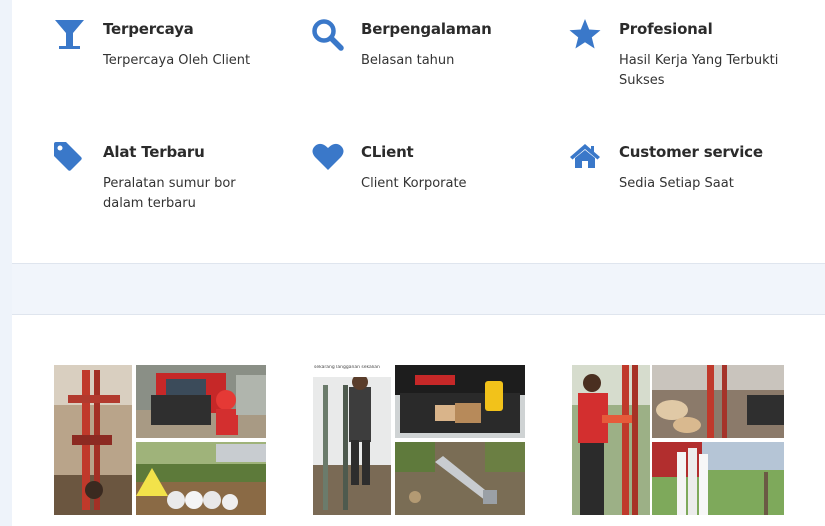 This screenshot has width=825, height=526. I want to click on feature-description: Peralatan sumur bor dalam terbaru, so click(169, 193).